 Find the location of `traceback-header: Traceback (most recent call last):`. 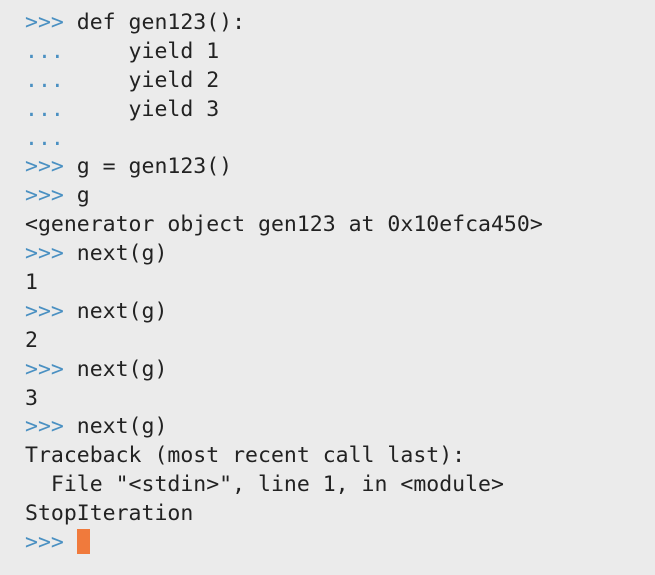

traceback-header: Traceback (most recent call last): is located at coordinates (245, 456).